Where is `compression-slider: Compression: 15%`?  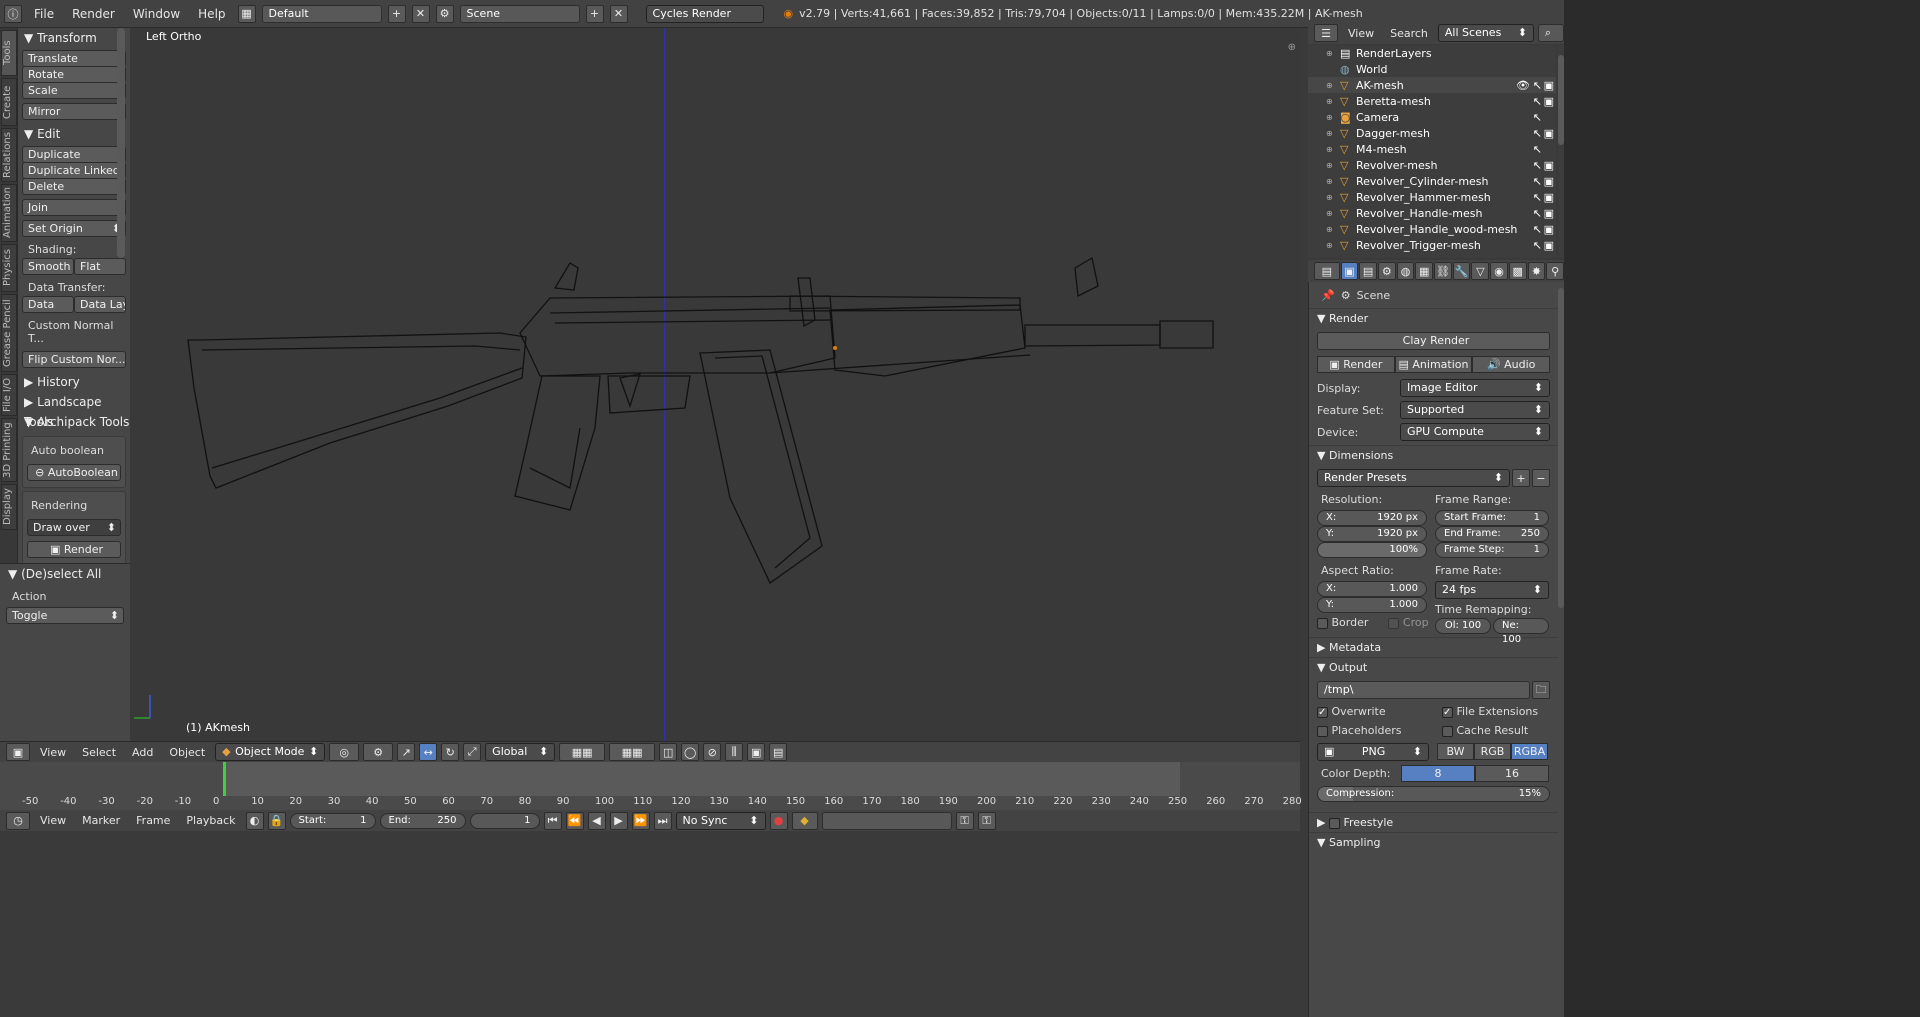
compression-slider: Compression: 15% is located at coordinates (1433, 794).